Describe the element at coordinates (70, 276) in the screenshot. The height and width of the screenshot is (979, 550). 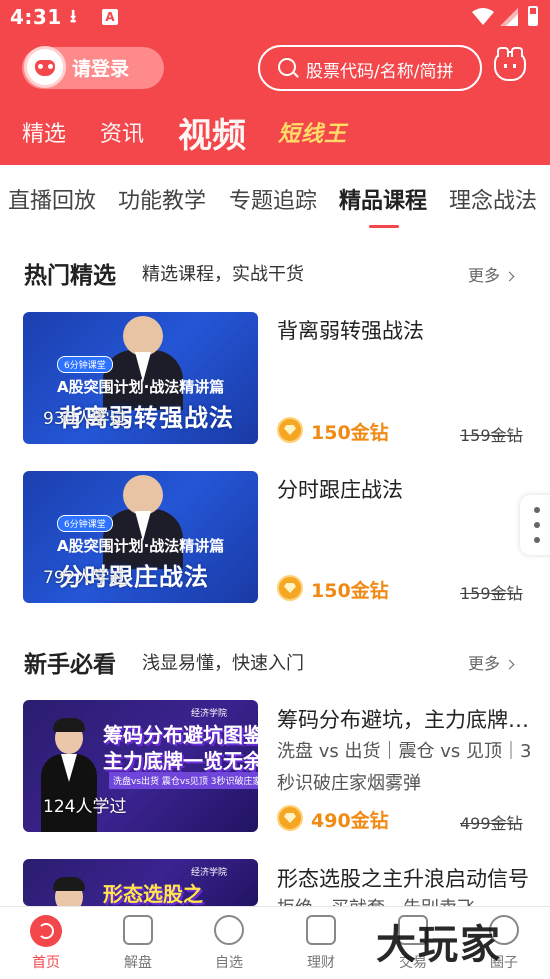
I see `section-title-hot: 热门精选` at that location.